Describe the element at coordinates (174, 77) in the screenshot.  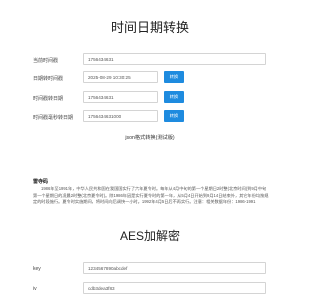
I see `date-to-timestamp-button: 转换` at that location.